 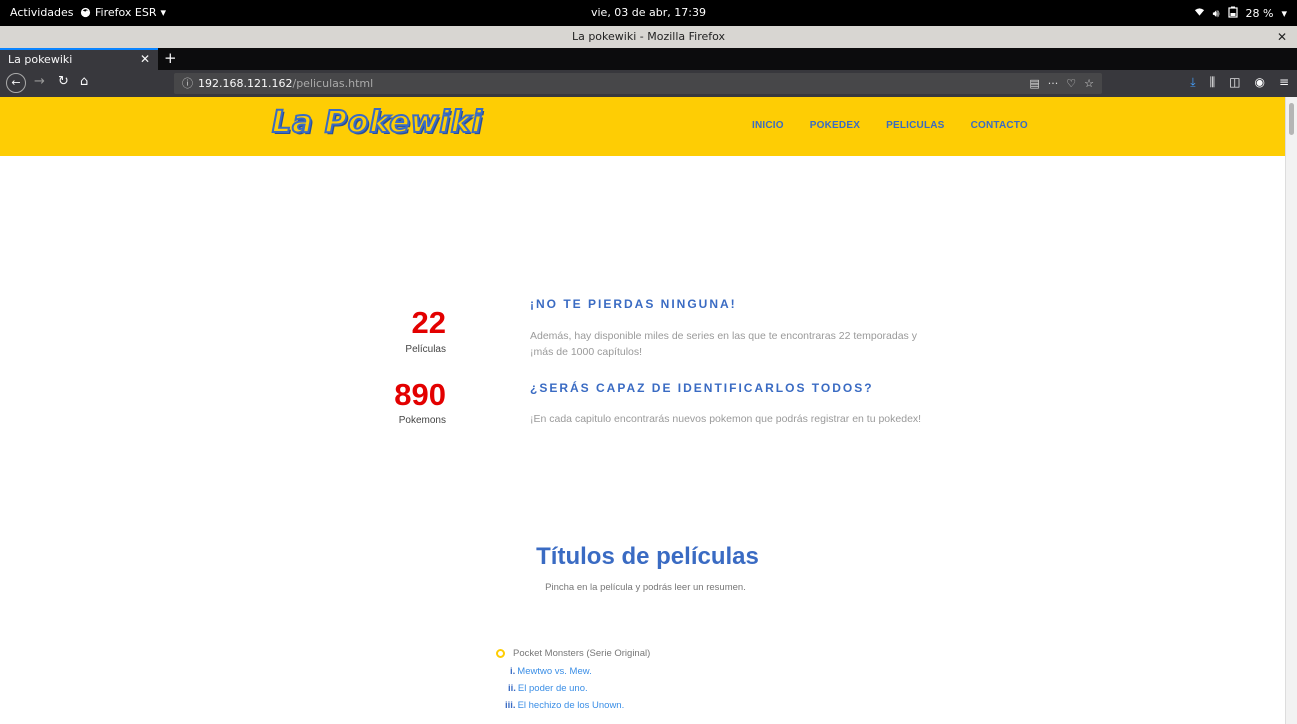 What do you see at coordinates (1240, 13) in the screenshot?
I see `system-menu: 🔊︎ 28 % ▾` at bounding box center [1240, 13].